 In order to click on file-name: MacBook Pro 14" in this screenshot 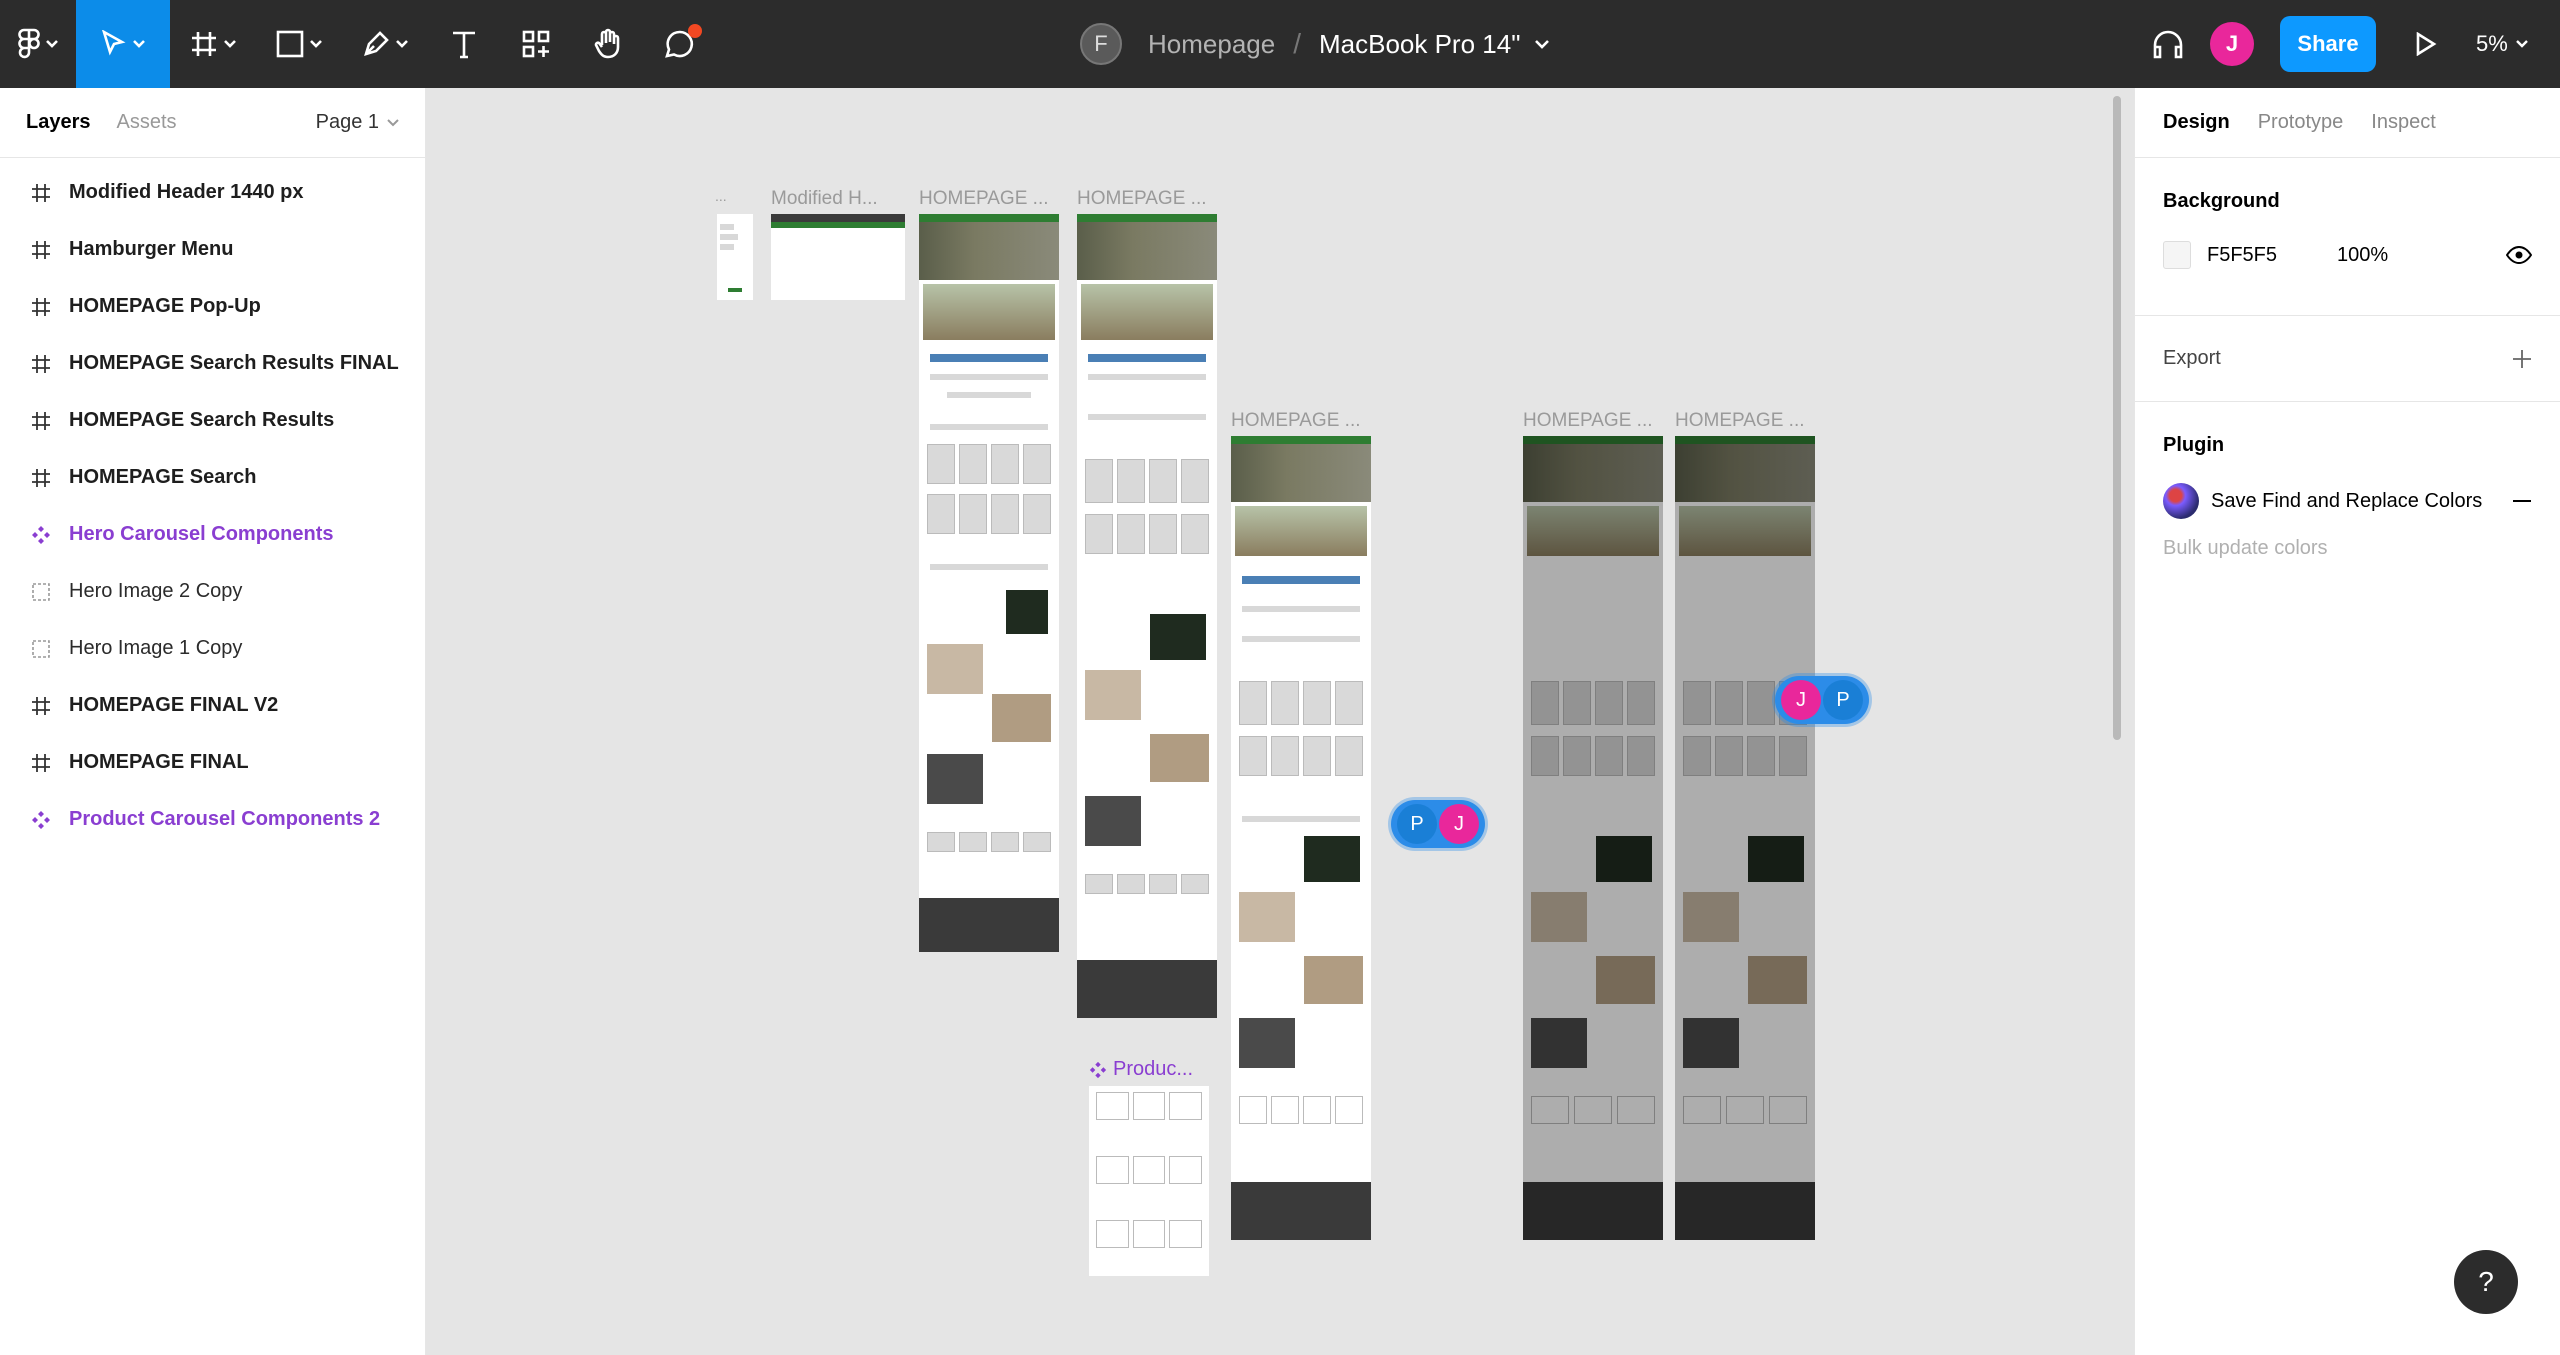, I will do `click(1419, 44)`.